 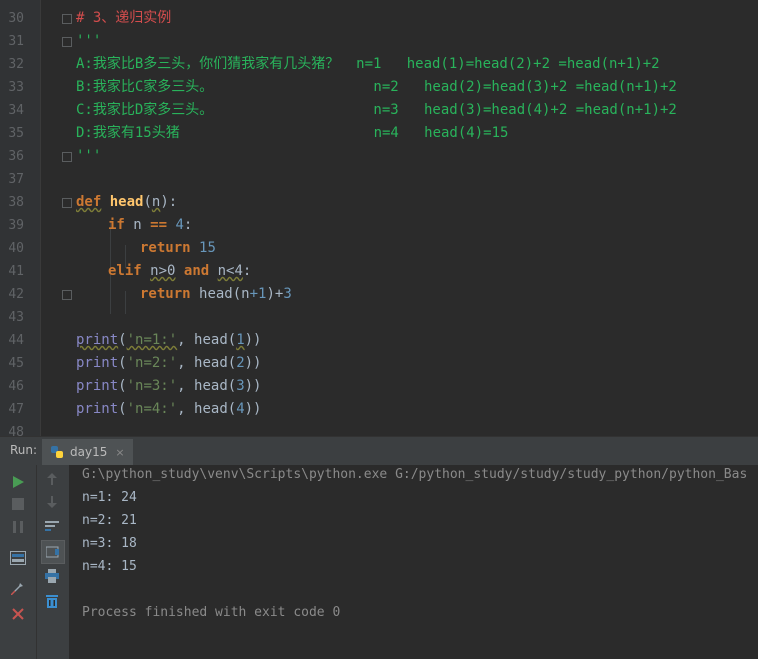 I want to click on layout-icon, so click(x=18, y=558).